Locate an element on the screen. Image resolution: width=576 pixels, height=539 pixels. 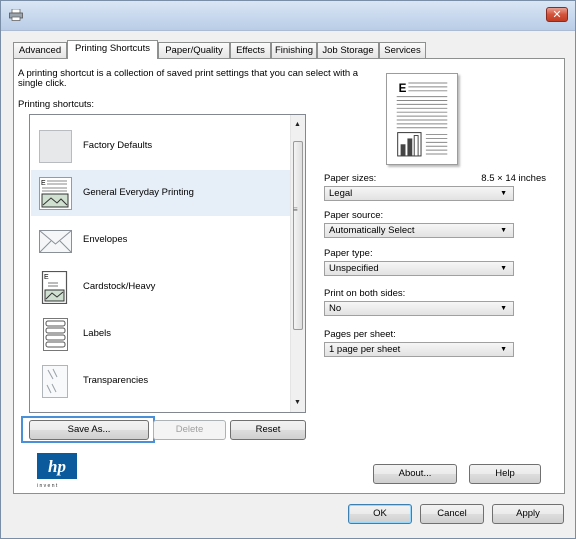
list-item-label: Factory Defaults is located at coordinates (118, 145).